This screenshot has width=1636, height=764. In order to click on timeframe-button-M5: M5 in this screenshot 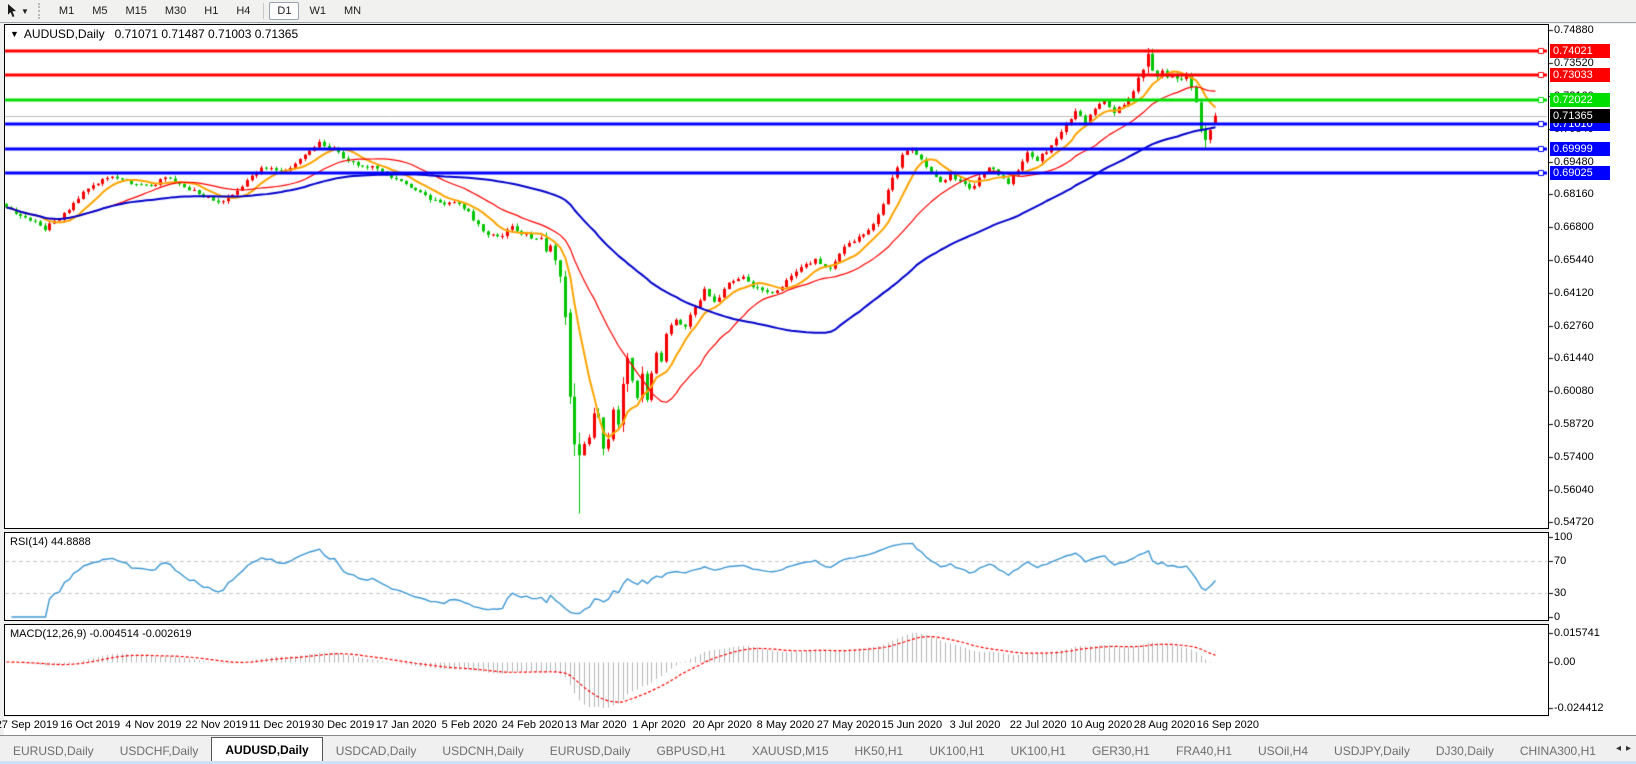, I will do `click(99, 11)`.